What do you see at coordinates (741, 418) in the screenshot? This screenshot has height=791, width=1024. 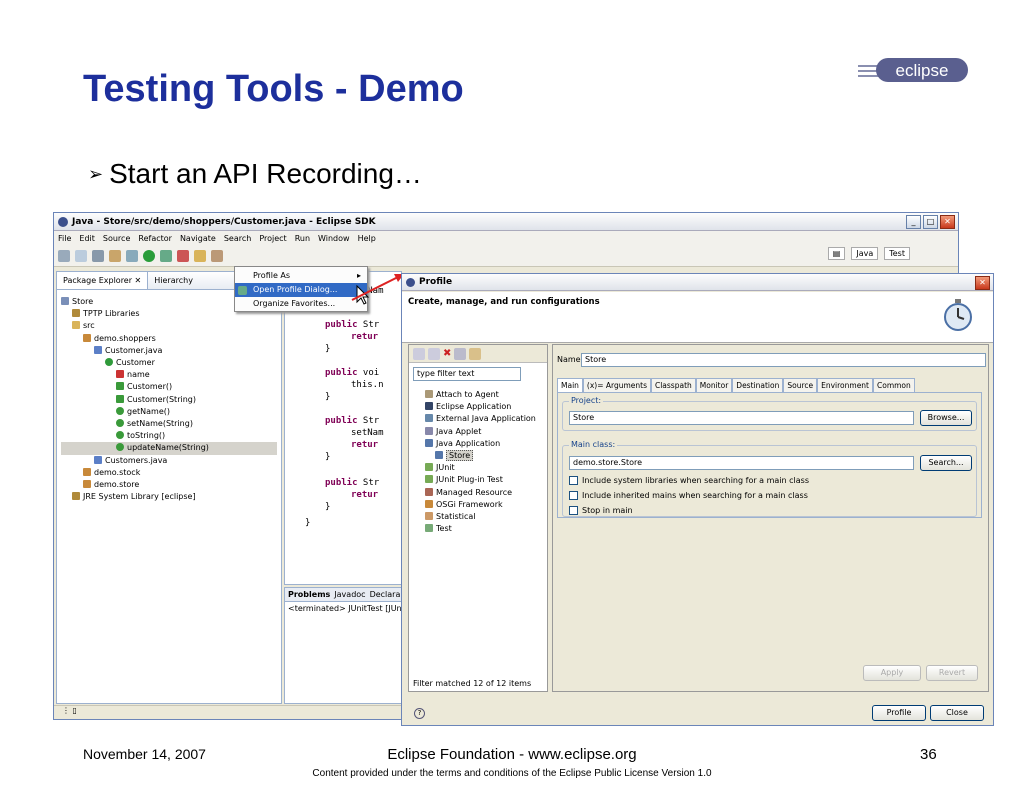 I see `project-input: Store` at bounding box center [741, 418].